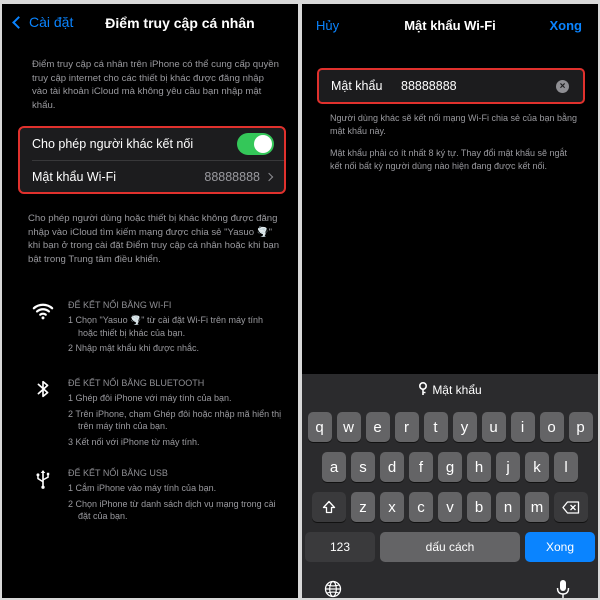  Describe the element at coordinates (562, 86) in the screenshot. I see `clear-icon: ×` at that location.